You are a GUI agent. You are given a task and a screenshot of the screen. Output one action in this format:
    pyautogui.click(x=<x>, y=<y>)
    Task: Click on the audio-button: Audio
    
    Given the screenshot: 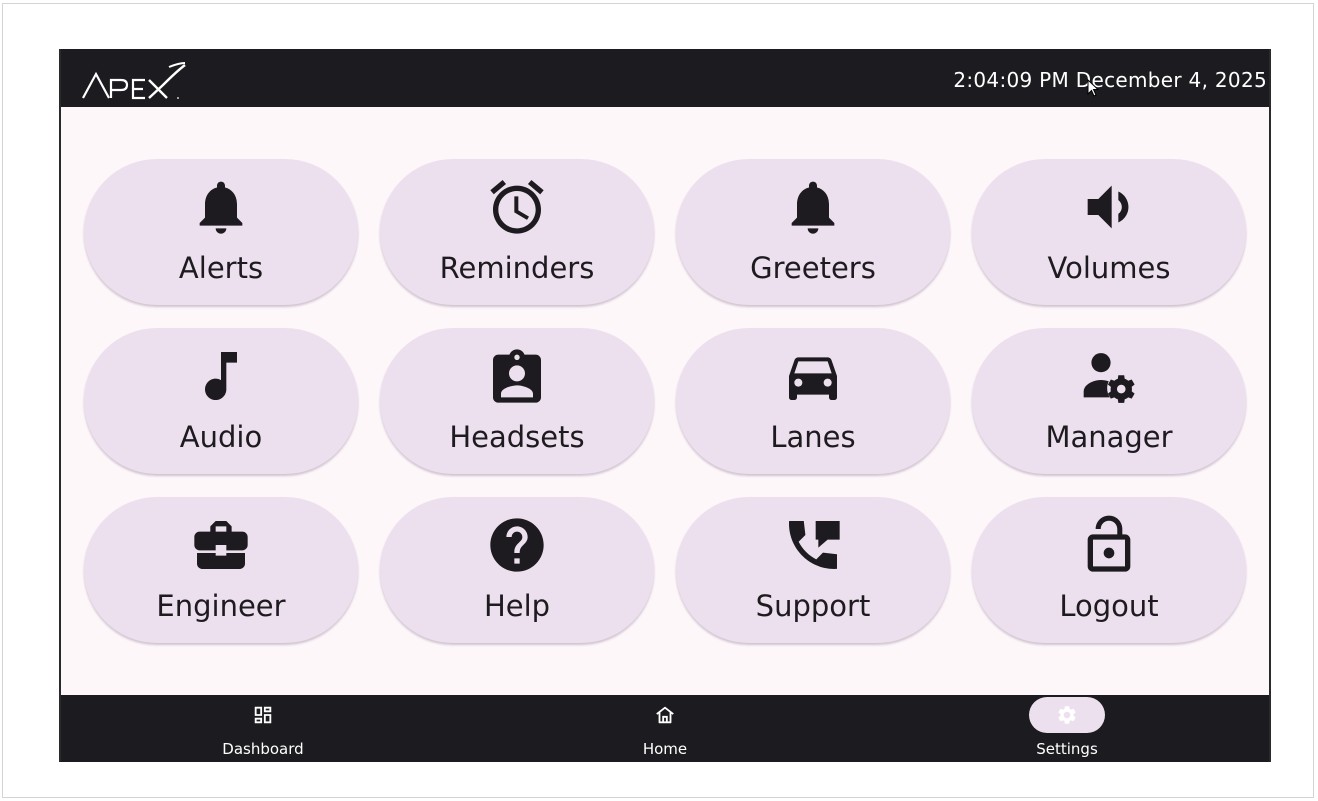 What is the action you would take?
    pyautogui.click(x=221, y=401)
    